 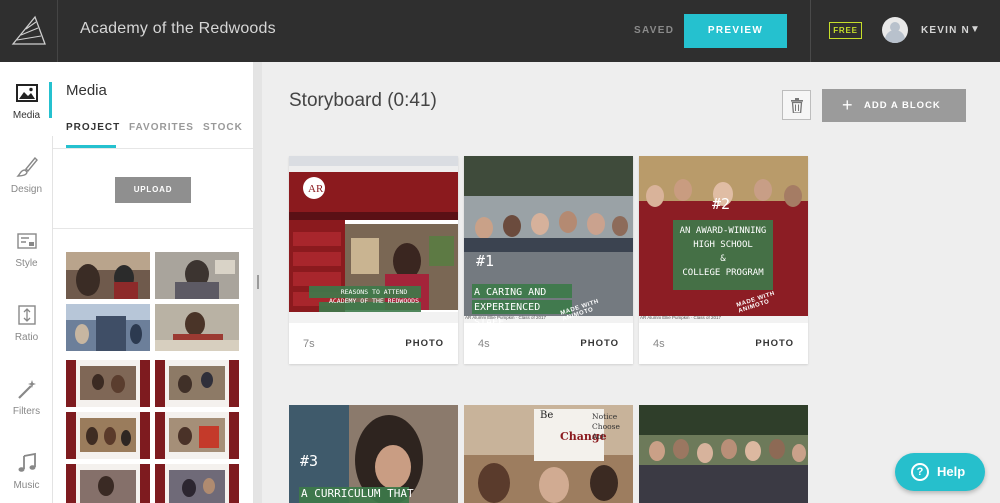 What do you see at coordinates (721, 204) in the screenshot?
I see `block-number: #2` at bounding box center [721, 204].